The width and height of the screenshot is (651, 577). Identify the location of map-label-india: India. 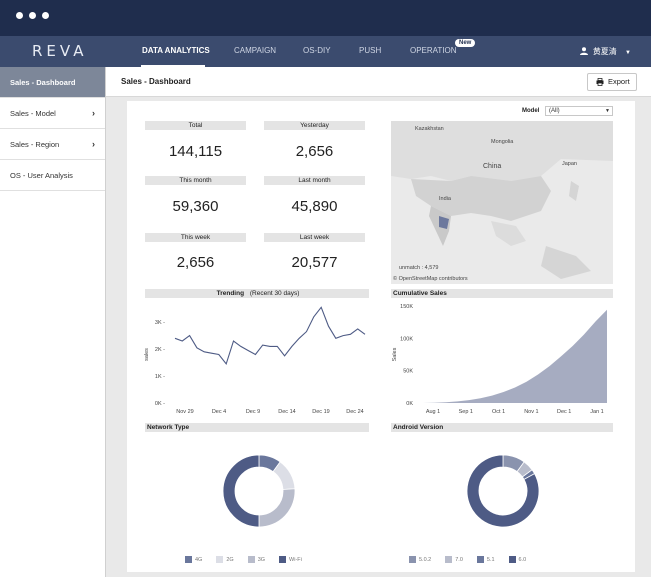
(445, 199).